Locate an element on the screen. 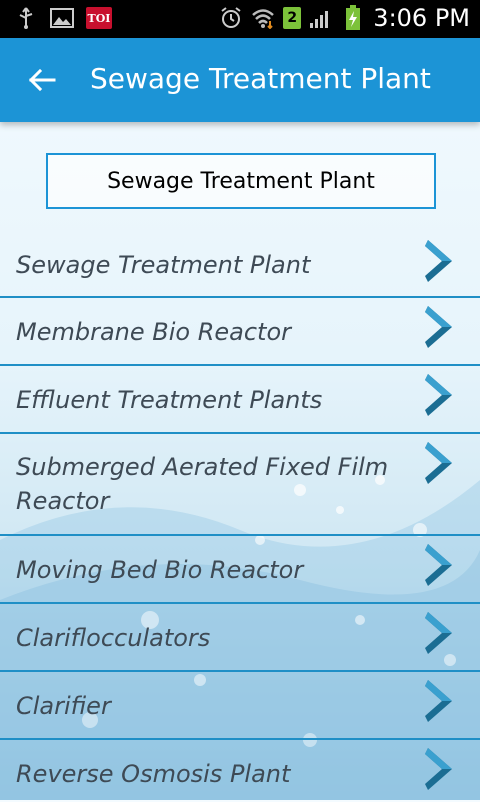 This screenshot has height=802, width=480. arrow-left-icon is located at coordinates (42, 80).